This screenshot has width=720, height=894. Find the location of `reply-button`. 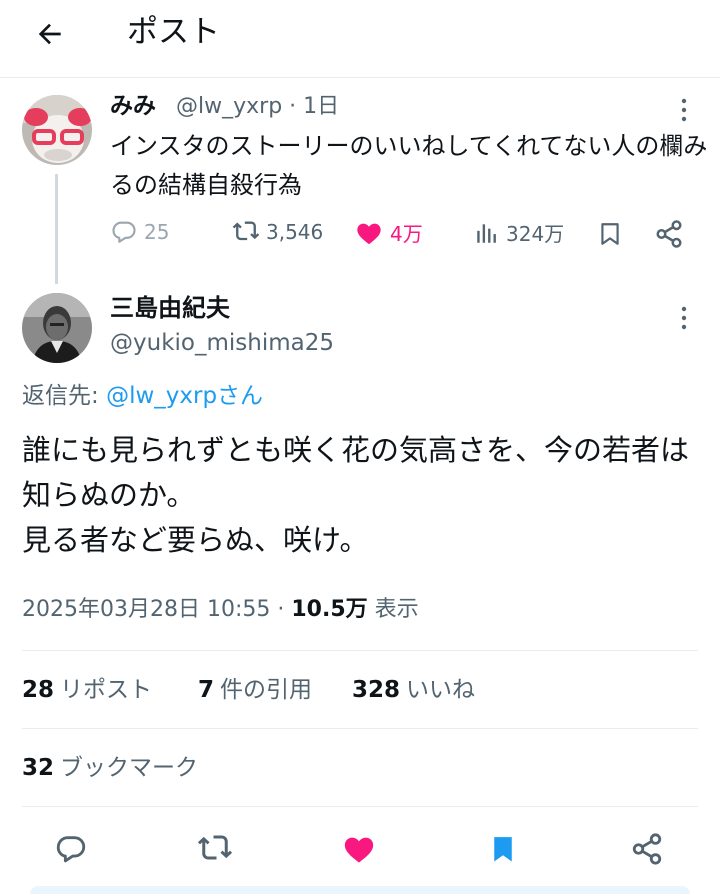

reply-button is located at coordinates (71, 849).